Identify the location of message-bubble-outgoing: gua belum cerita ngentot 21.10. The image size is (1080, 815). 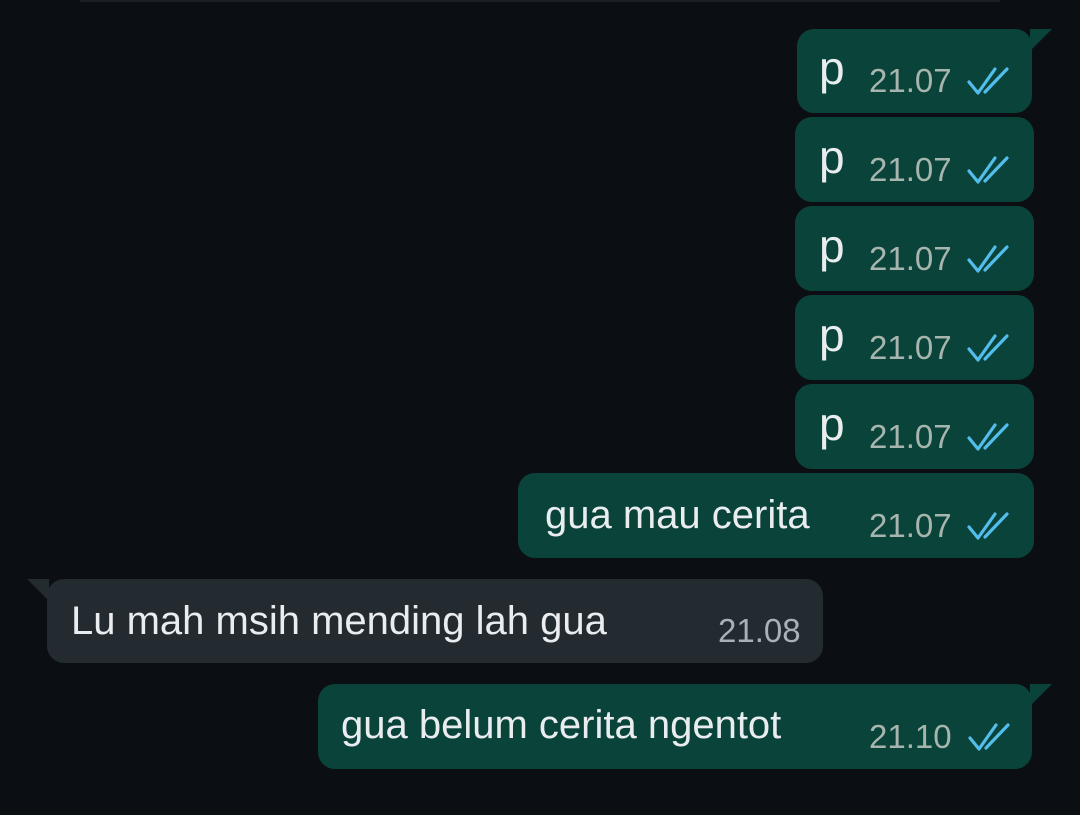
(685, 726).